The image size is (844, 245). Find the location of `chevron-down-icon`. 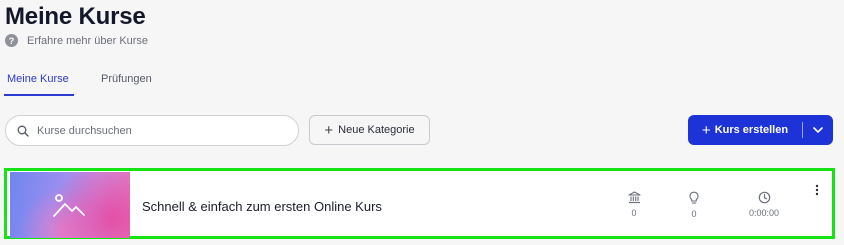

chevron-down-icon is located at coordinates (818, 130).